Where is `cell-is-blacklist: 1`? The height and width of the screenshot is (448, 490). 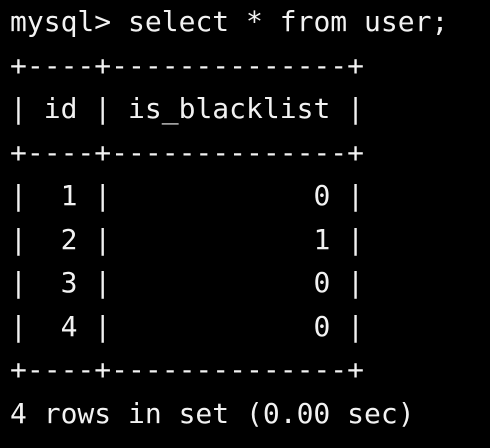
cell-is-blacklist: 1 is located at coordinates (322, 239).